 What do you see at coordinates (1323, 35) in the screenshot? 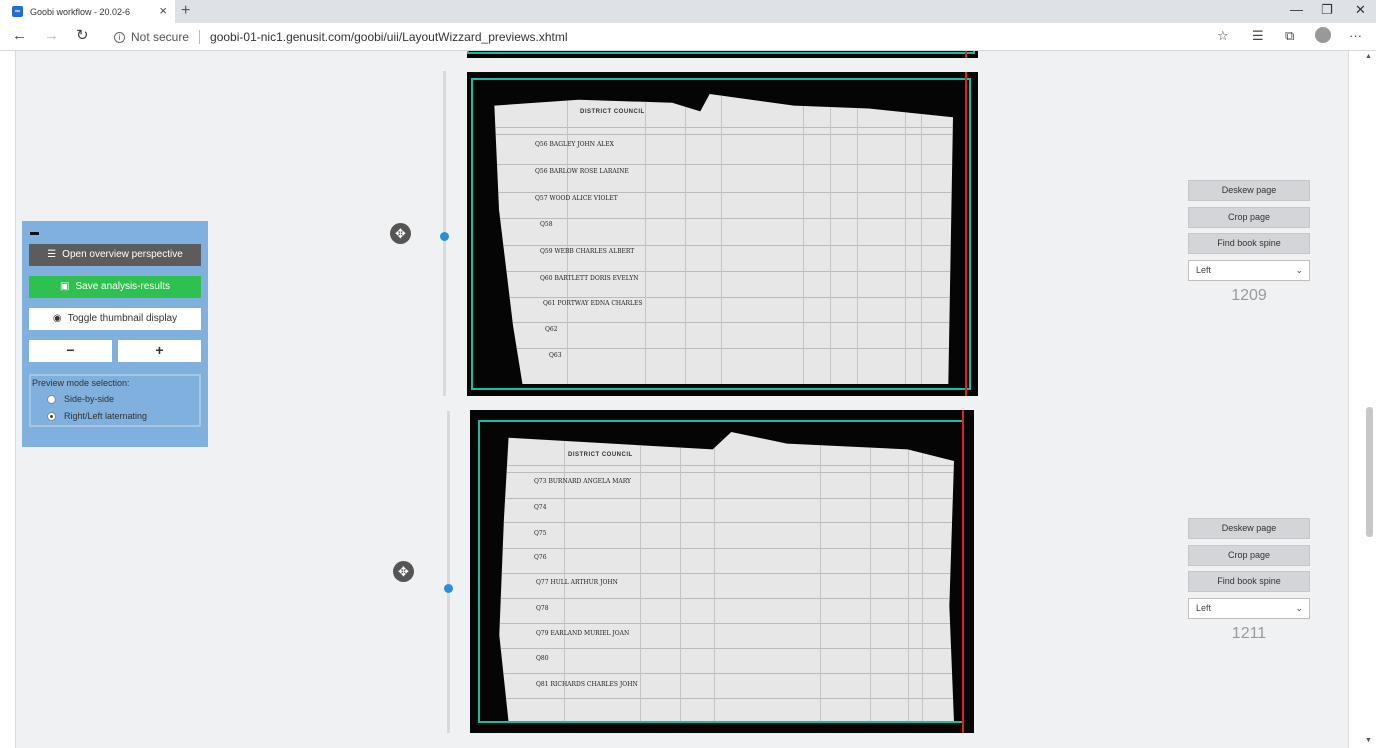
I see `profile-avatar` at bounding box center [1323, 35].